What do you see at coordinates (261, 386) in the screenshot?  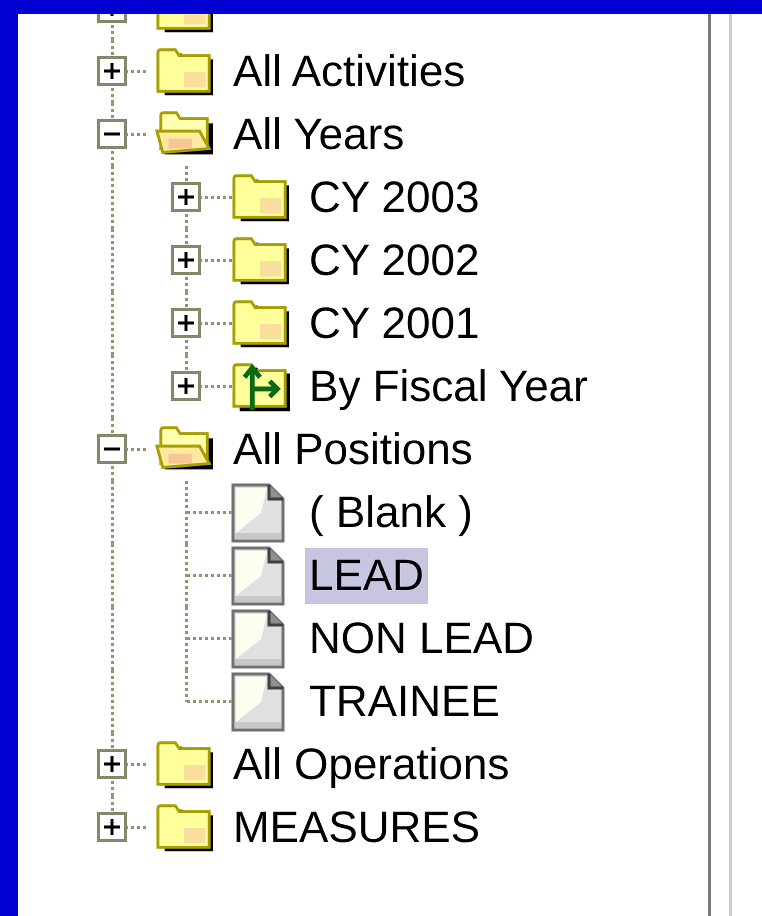 I see `folder-arrows-icon` at bounding box center [261, 386].